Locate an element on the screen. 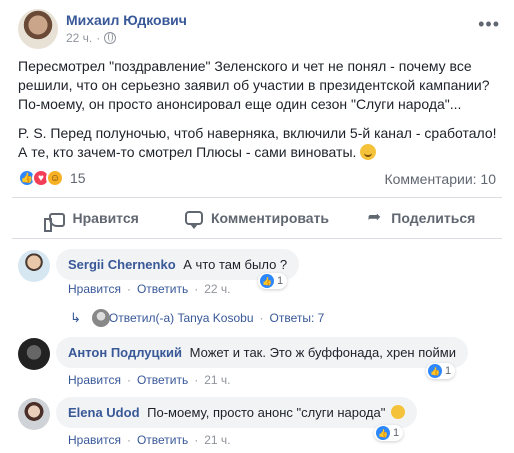 The width and height of the screenshot is (514, 453). reply-author-avatar is located at coordinates (101, 318).